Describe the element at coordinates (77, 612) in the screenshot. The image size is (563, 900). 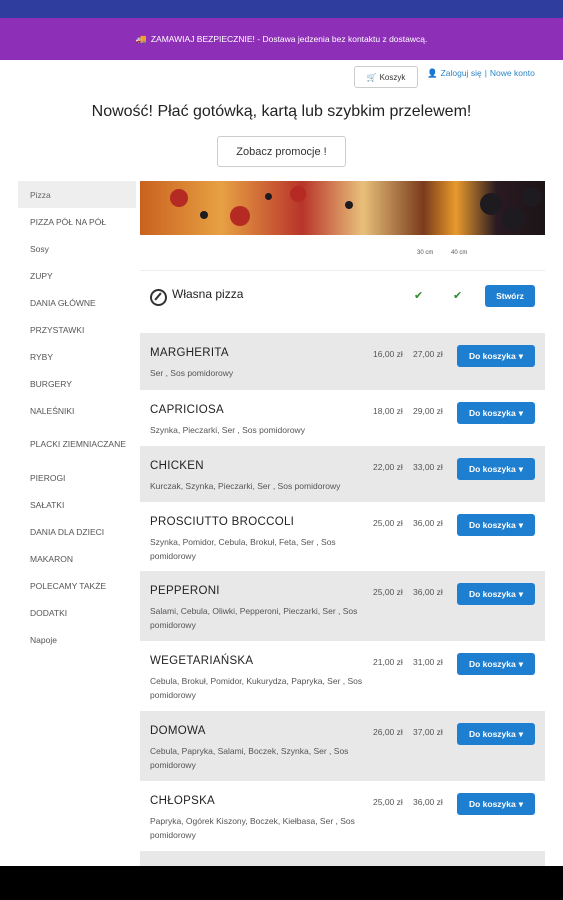
I see `category-extras: DODATKI` at that location.